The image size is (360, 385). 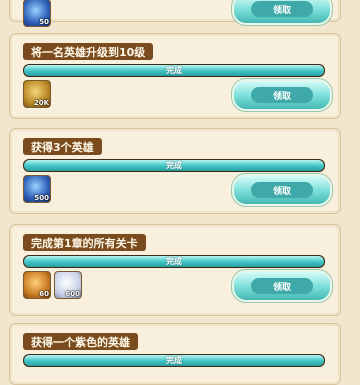 I want to click on task-title-strip: 获得3个英雄, so click(x=62, y=146).